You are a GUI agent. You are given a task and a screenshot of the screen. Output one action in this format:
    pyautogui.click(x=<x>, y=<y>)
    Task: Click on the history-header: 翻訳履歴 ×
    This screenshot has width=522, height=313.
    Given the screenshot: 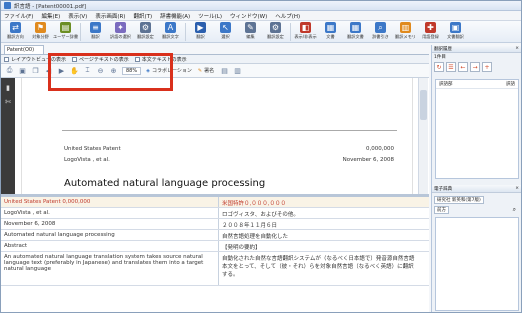 What is the action you would take?
    pyautogui.click(x=476, y=49)
    